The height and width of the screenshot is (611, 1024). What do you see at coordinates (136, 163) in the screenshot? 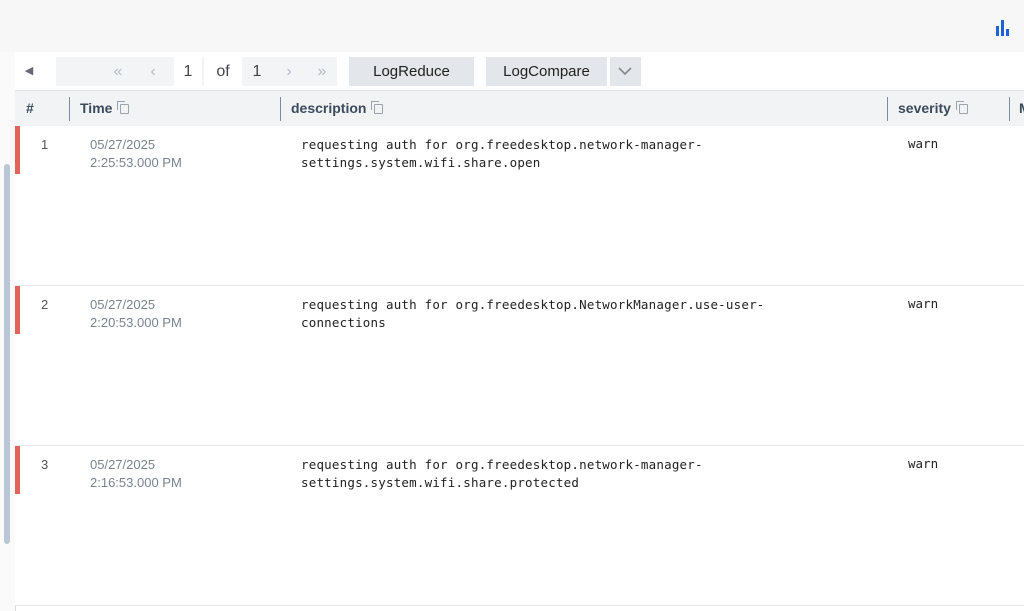
I see `row-timestamp: 2:25:53.000 PM` at bounding box center [136, 163].